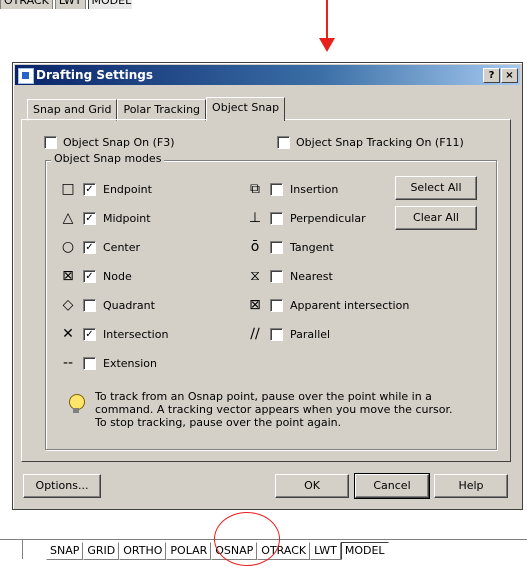  I want to click on object-snap-on-checkbox: Object Snap On (F3), so click(109, 142).